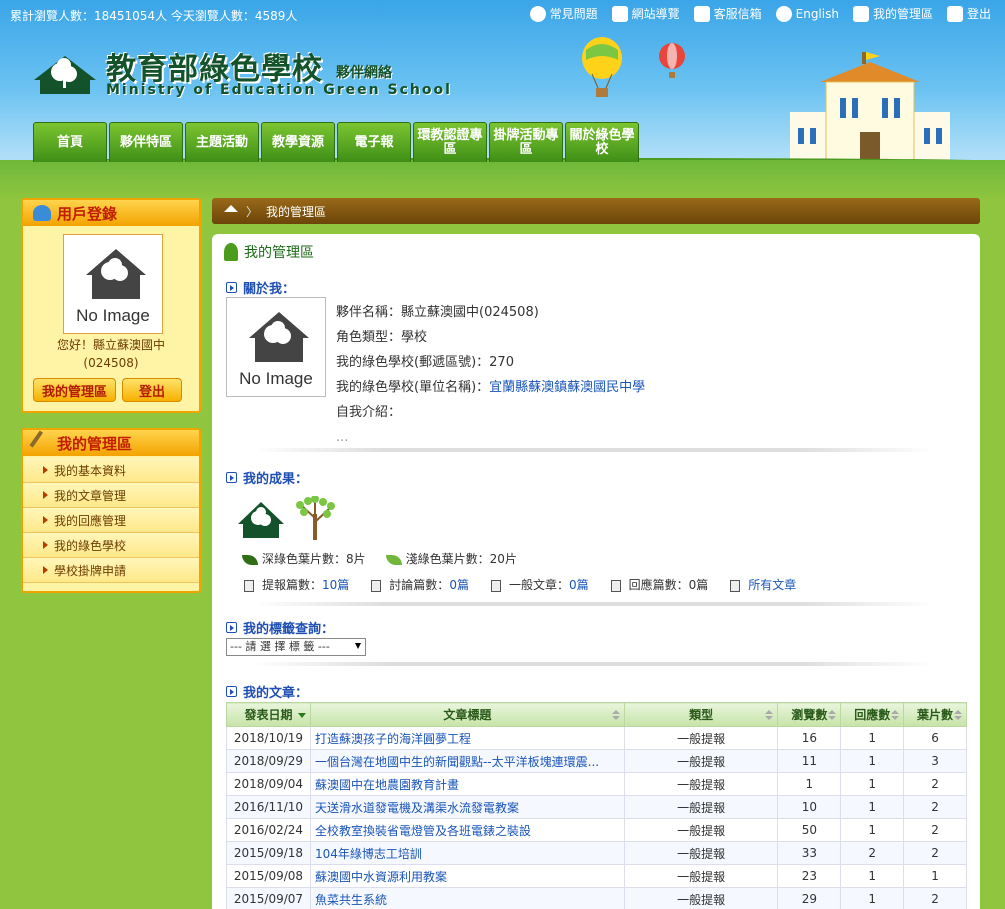 This screenshot has width=1005, height=909. I want to click on dark-leaf-value: 8片, so click(356, 559).